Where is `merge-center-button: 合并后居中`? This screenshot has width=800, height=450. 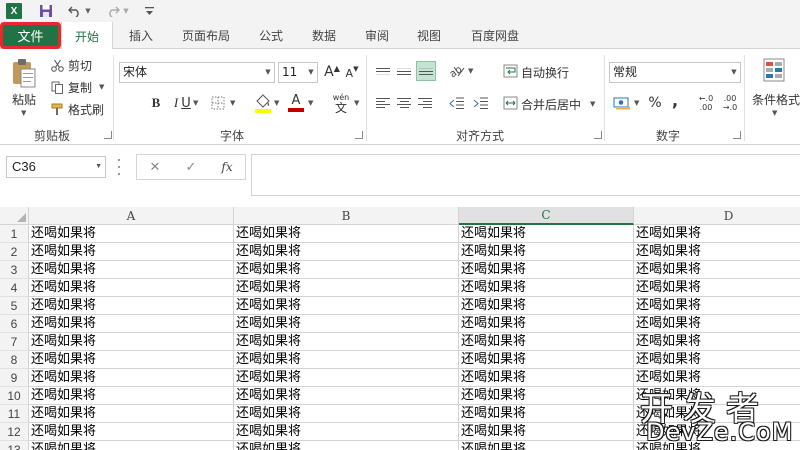
merge-center-button: 合并后居中 is located at coordinates (551, 104).